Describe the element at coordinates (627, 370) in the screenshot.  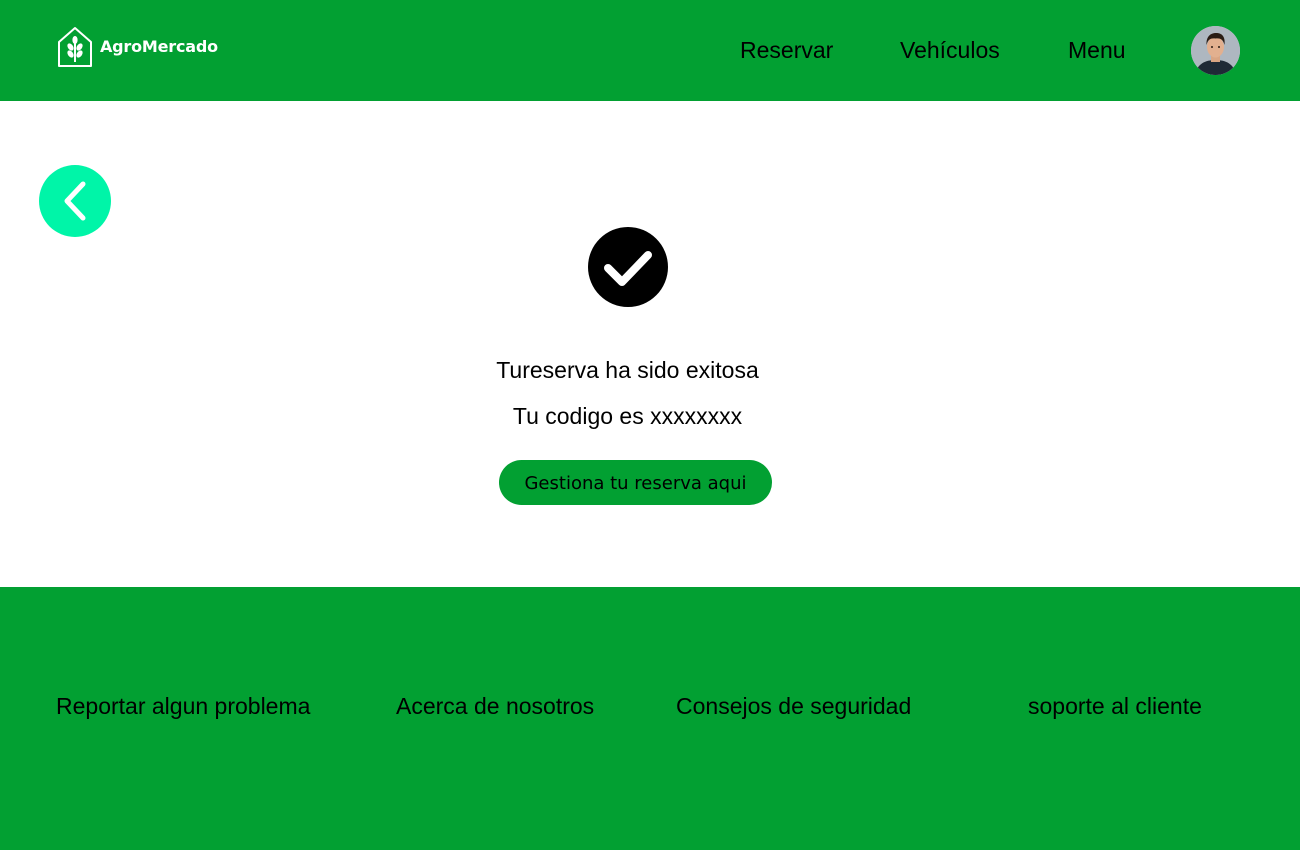
I see `success-message: Tureserva ha sido exitosa` at that location.